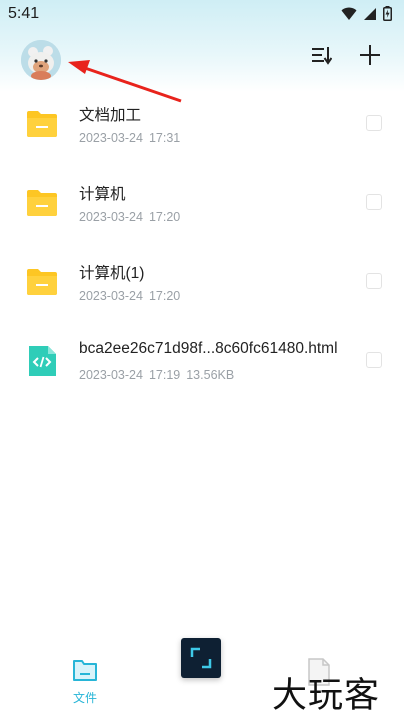  Describe the element at coordinates (202, 129) in the screenshot. I see `list-item: 文档加工 2023-03-24 17:31` at that location.